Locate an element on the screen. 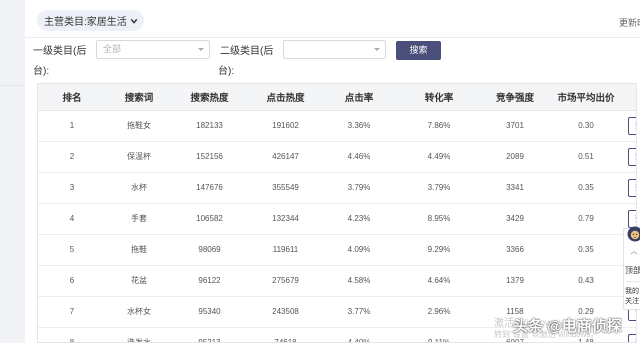  main-category-dropdown: 主营类目:家居生活 is located at coordinates (90, 20).